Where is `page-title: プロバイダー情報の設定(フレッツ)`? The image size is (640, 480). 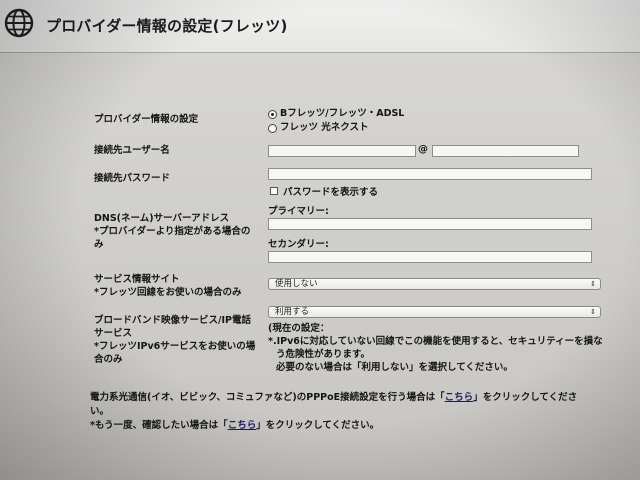 page-title: プロバイダー情報の設定(フレッツ) is located at coordinates (167, 26).